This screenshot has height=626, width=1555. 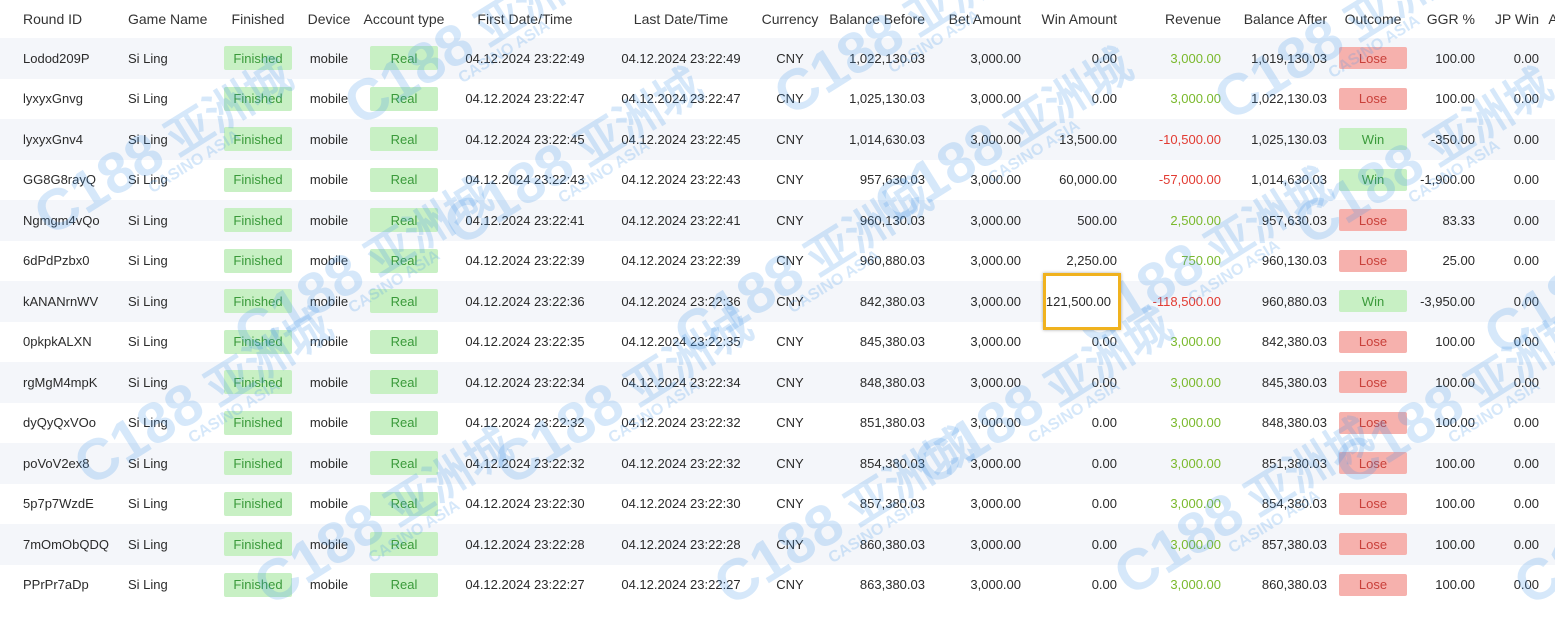 I want to click on round-id-cell: 0pkpkALXN, so click(x=58, y=342).